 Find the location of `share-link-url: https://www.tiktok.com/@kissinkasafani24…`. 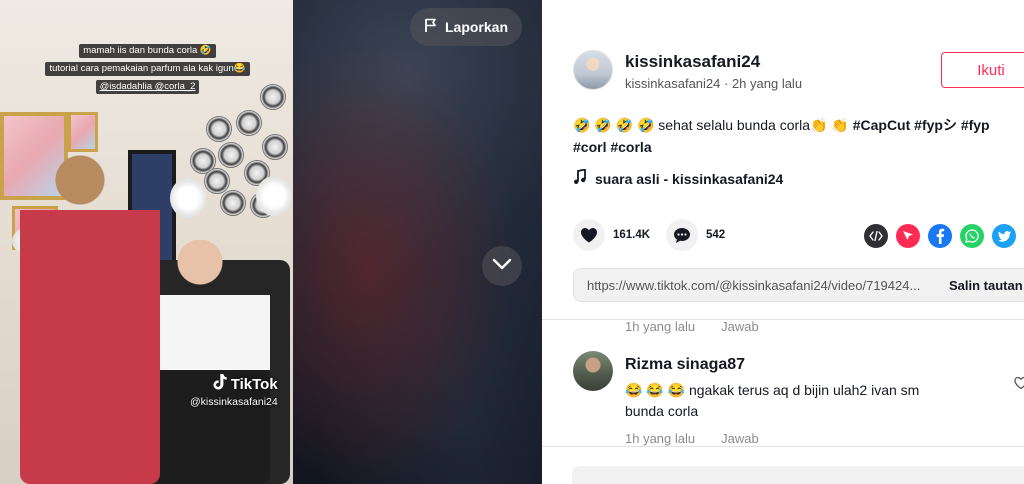

share-link-url: https://www.tiktok.com/@kissinkasafani24… is located at coordinates (756, 285).